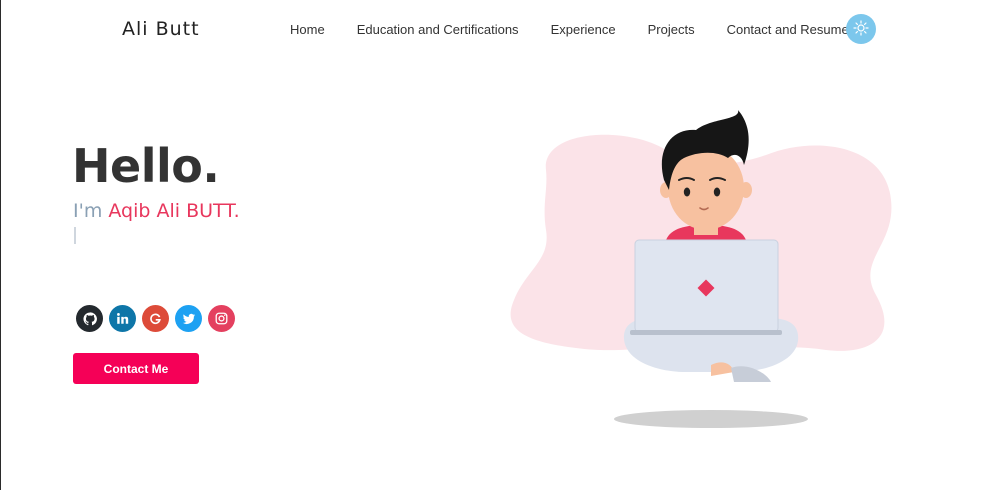 The image size is (1000, 490). I want to click on floor-shadow, so click(711, 419).